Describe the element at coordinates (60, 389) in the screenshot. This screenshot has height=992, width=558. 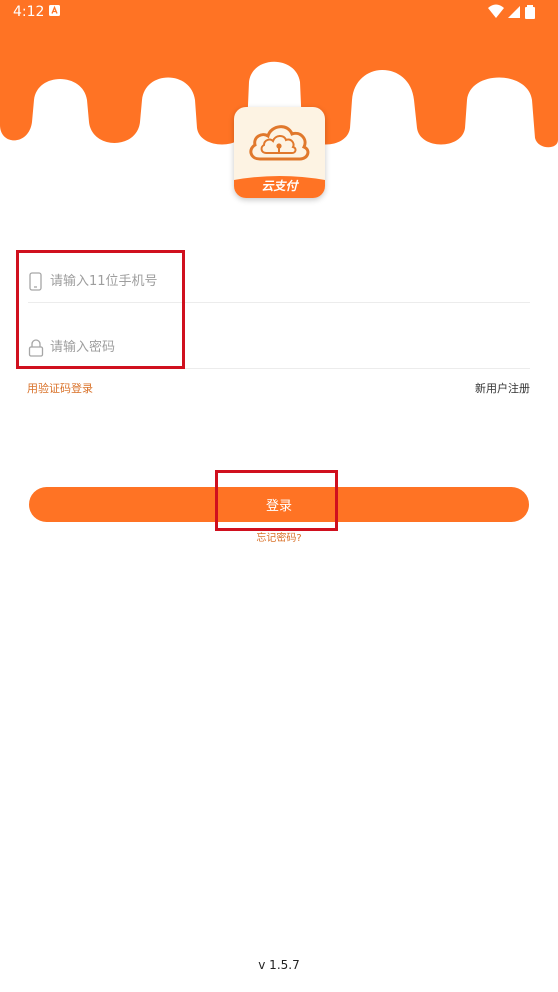
I see `sms-login-link: 用验证码登录` at that location.